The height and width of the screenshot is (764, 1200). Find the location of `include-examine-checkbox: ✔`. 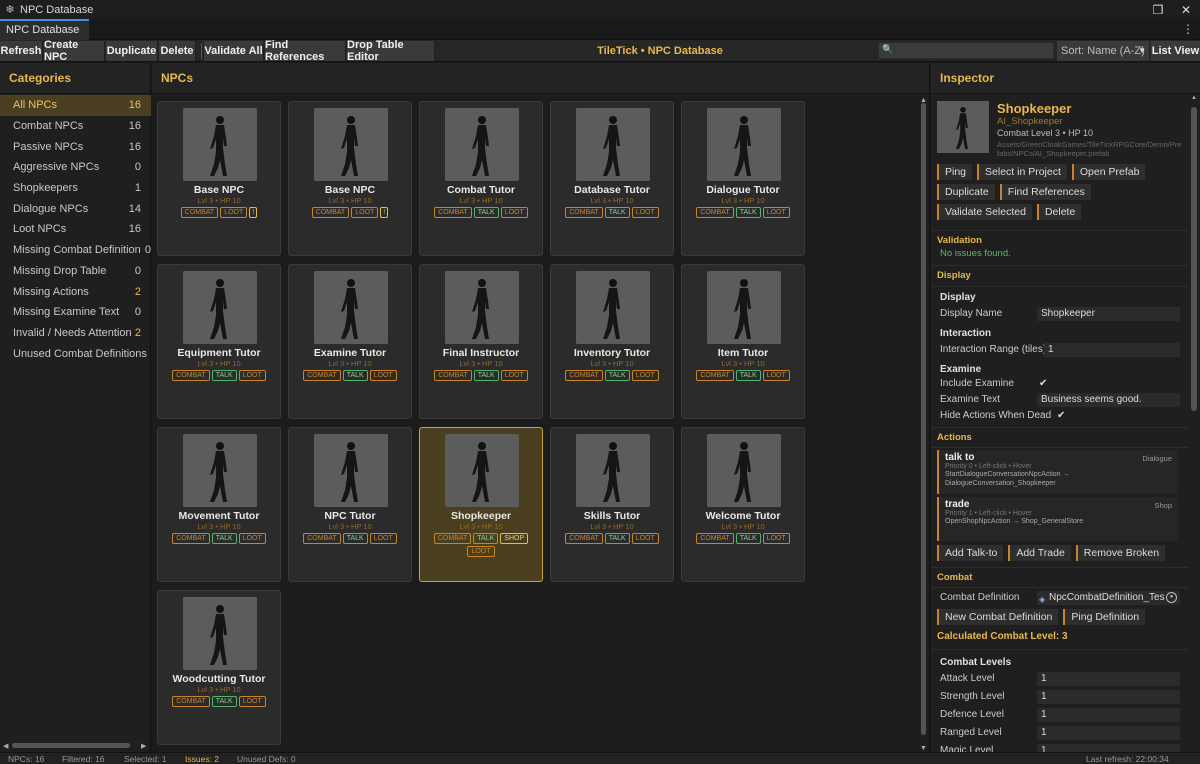

include-examine-checkbox: ✔ is located at coordinates (1043, 384).